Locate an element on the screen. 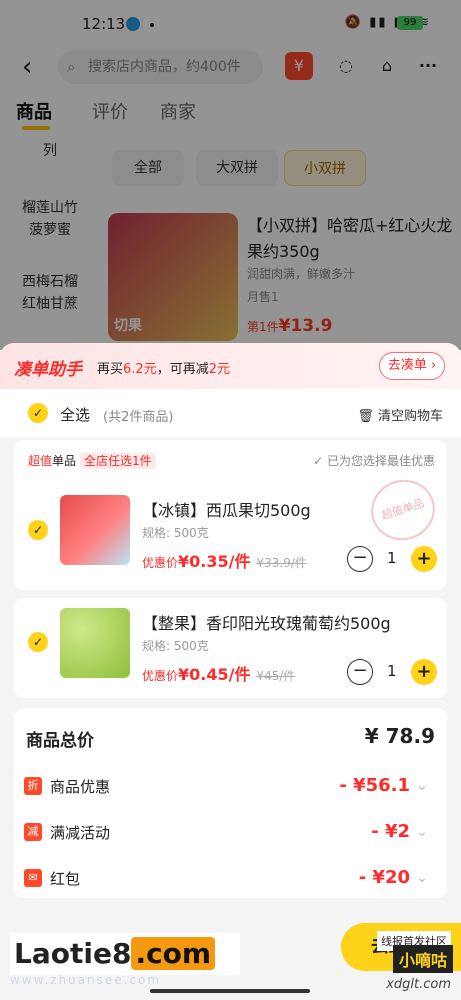  price-value: ¥0.45/件 is located at coordinates (214, 674).